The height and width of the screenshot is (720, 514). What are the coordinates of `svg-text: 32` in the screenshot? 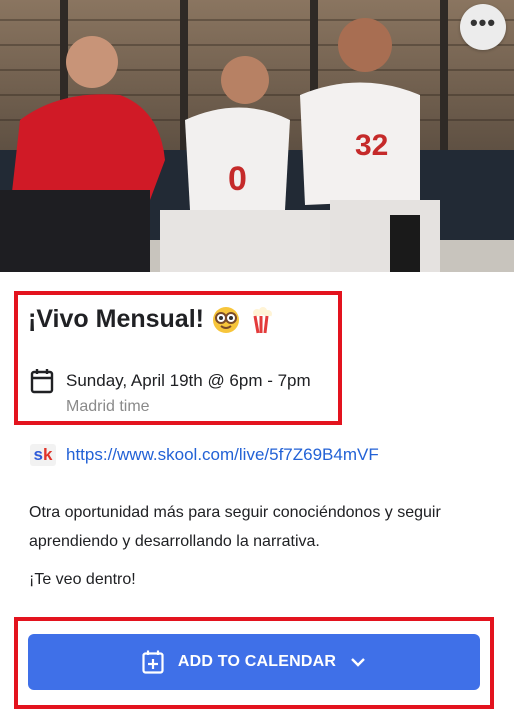 It's located at (371, 145).